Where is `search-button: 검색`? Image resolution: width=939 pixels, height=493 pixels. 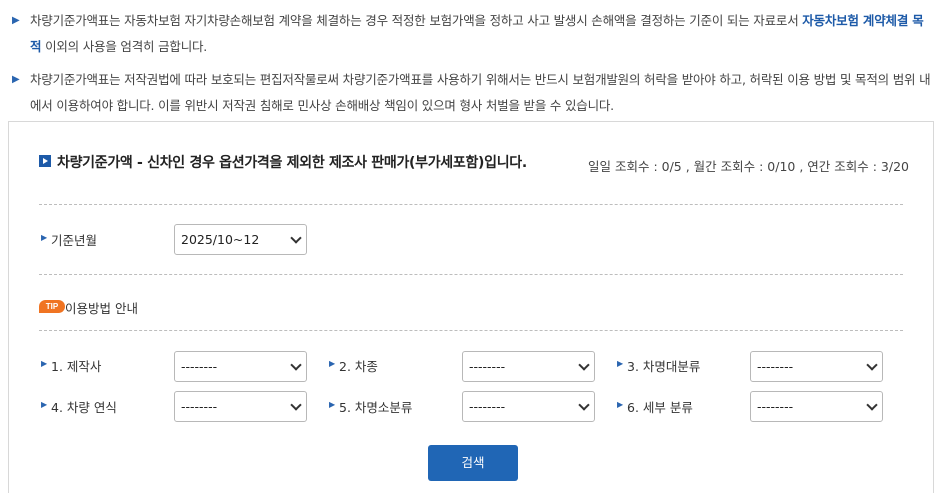 search-button: 검색 is located at coordinates (473, 463).